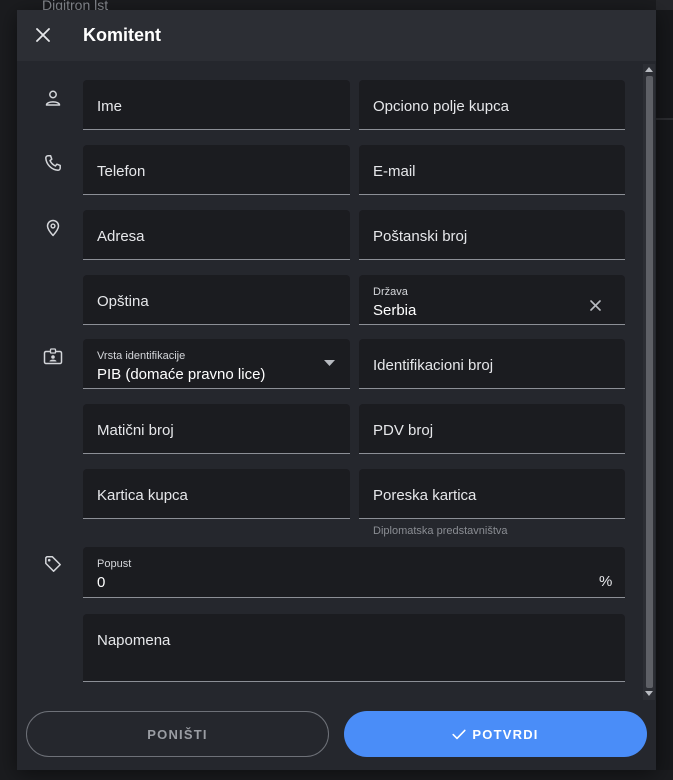 The width and height of the screenshot is (673, 780). Describe the element at coordinates (135, 430) in the screenshot. I see `maticni-broj-label: Matični broj` at that location.